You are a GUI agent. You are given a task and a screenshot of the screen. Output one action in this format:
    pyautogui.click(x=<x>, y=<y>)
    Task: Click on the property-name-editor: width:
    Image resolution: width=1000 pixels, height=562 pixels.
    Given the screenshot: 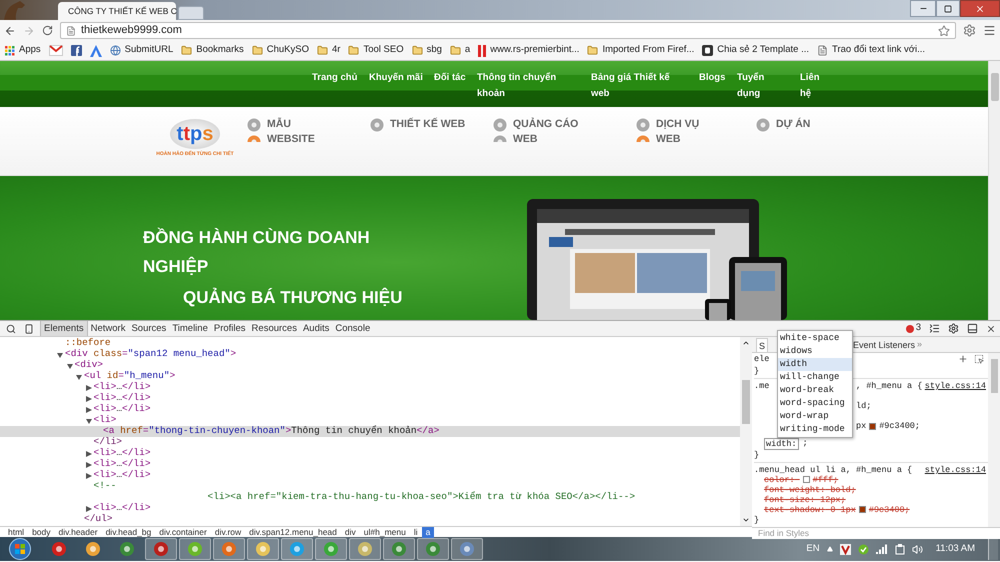 What is the action you would take?
    pyautogui.click(x=781, y=444)
    